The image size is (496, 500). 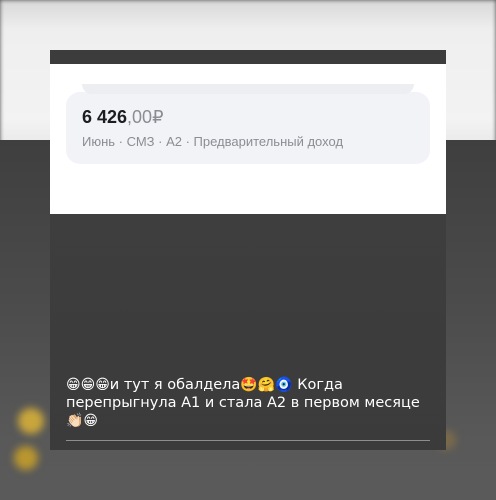 What do you see at coordinates (266, 385) in the screenshot?
I see `star-hug-evil-eye-emoji-group: 🤩🤗🧿` at bounding box center [266, 385].